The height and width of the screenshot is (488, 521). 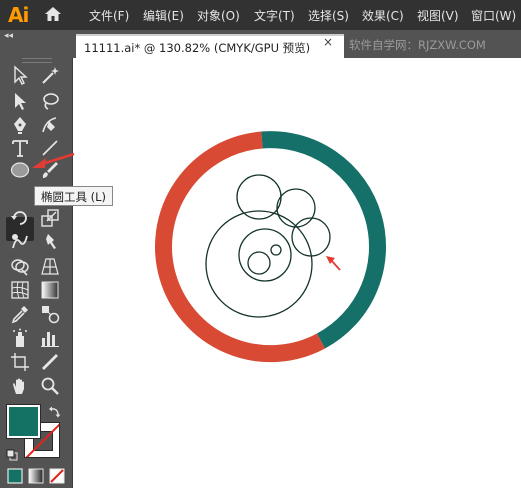 I want to click on document-tab: 11111.ai* @ 130.82% (CMYK/GPU 预览), so click(x=210, y=46).